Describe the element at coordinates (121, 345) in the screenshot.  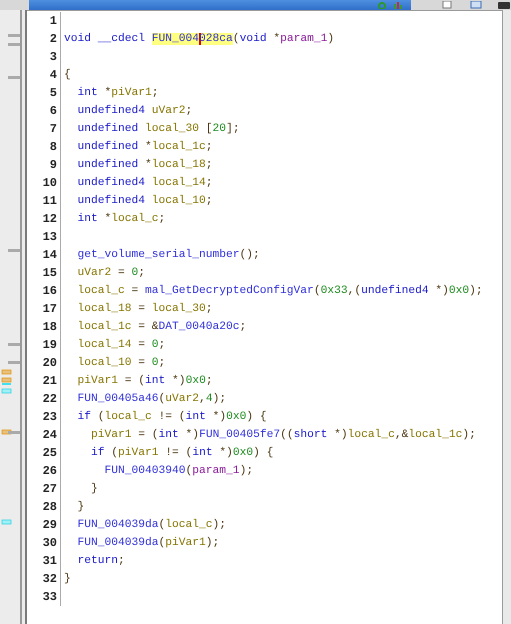
I see `code-line: local_14 = 0;` at that location.